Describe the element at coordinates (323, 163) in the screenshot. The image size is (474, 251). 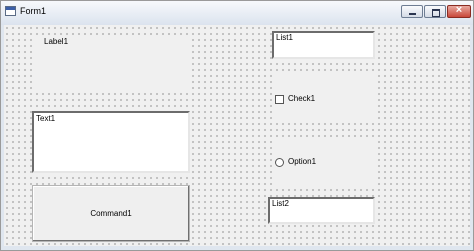
I see `option1-radio: Option1` at that location.